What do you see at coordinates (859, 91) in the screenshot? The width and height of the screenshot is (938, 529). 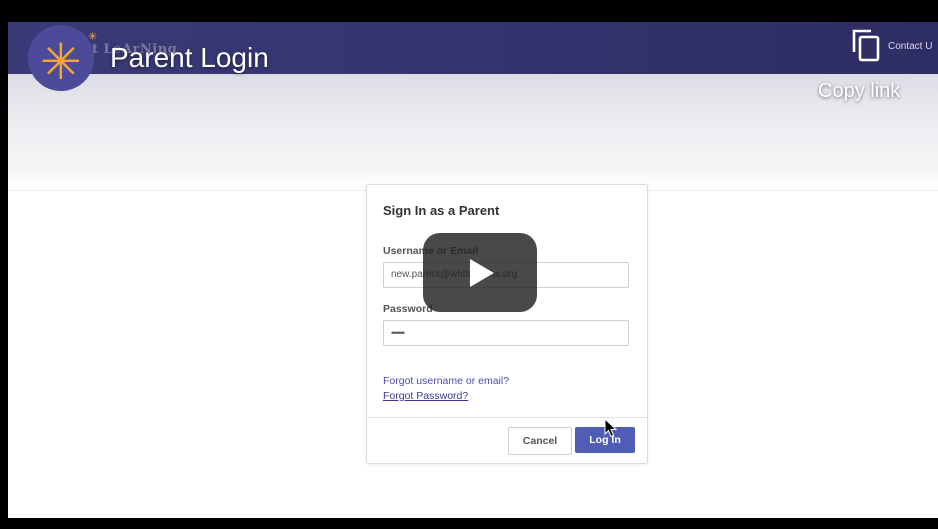 I see `copy-link-label: Copy link` at bounding box center [859, 91].